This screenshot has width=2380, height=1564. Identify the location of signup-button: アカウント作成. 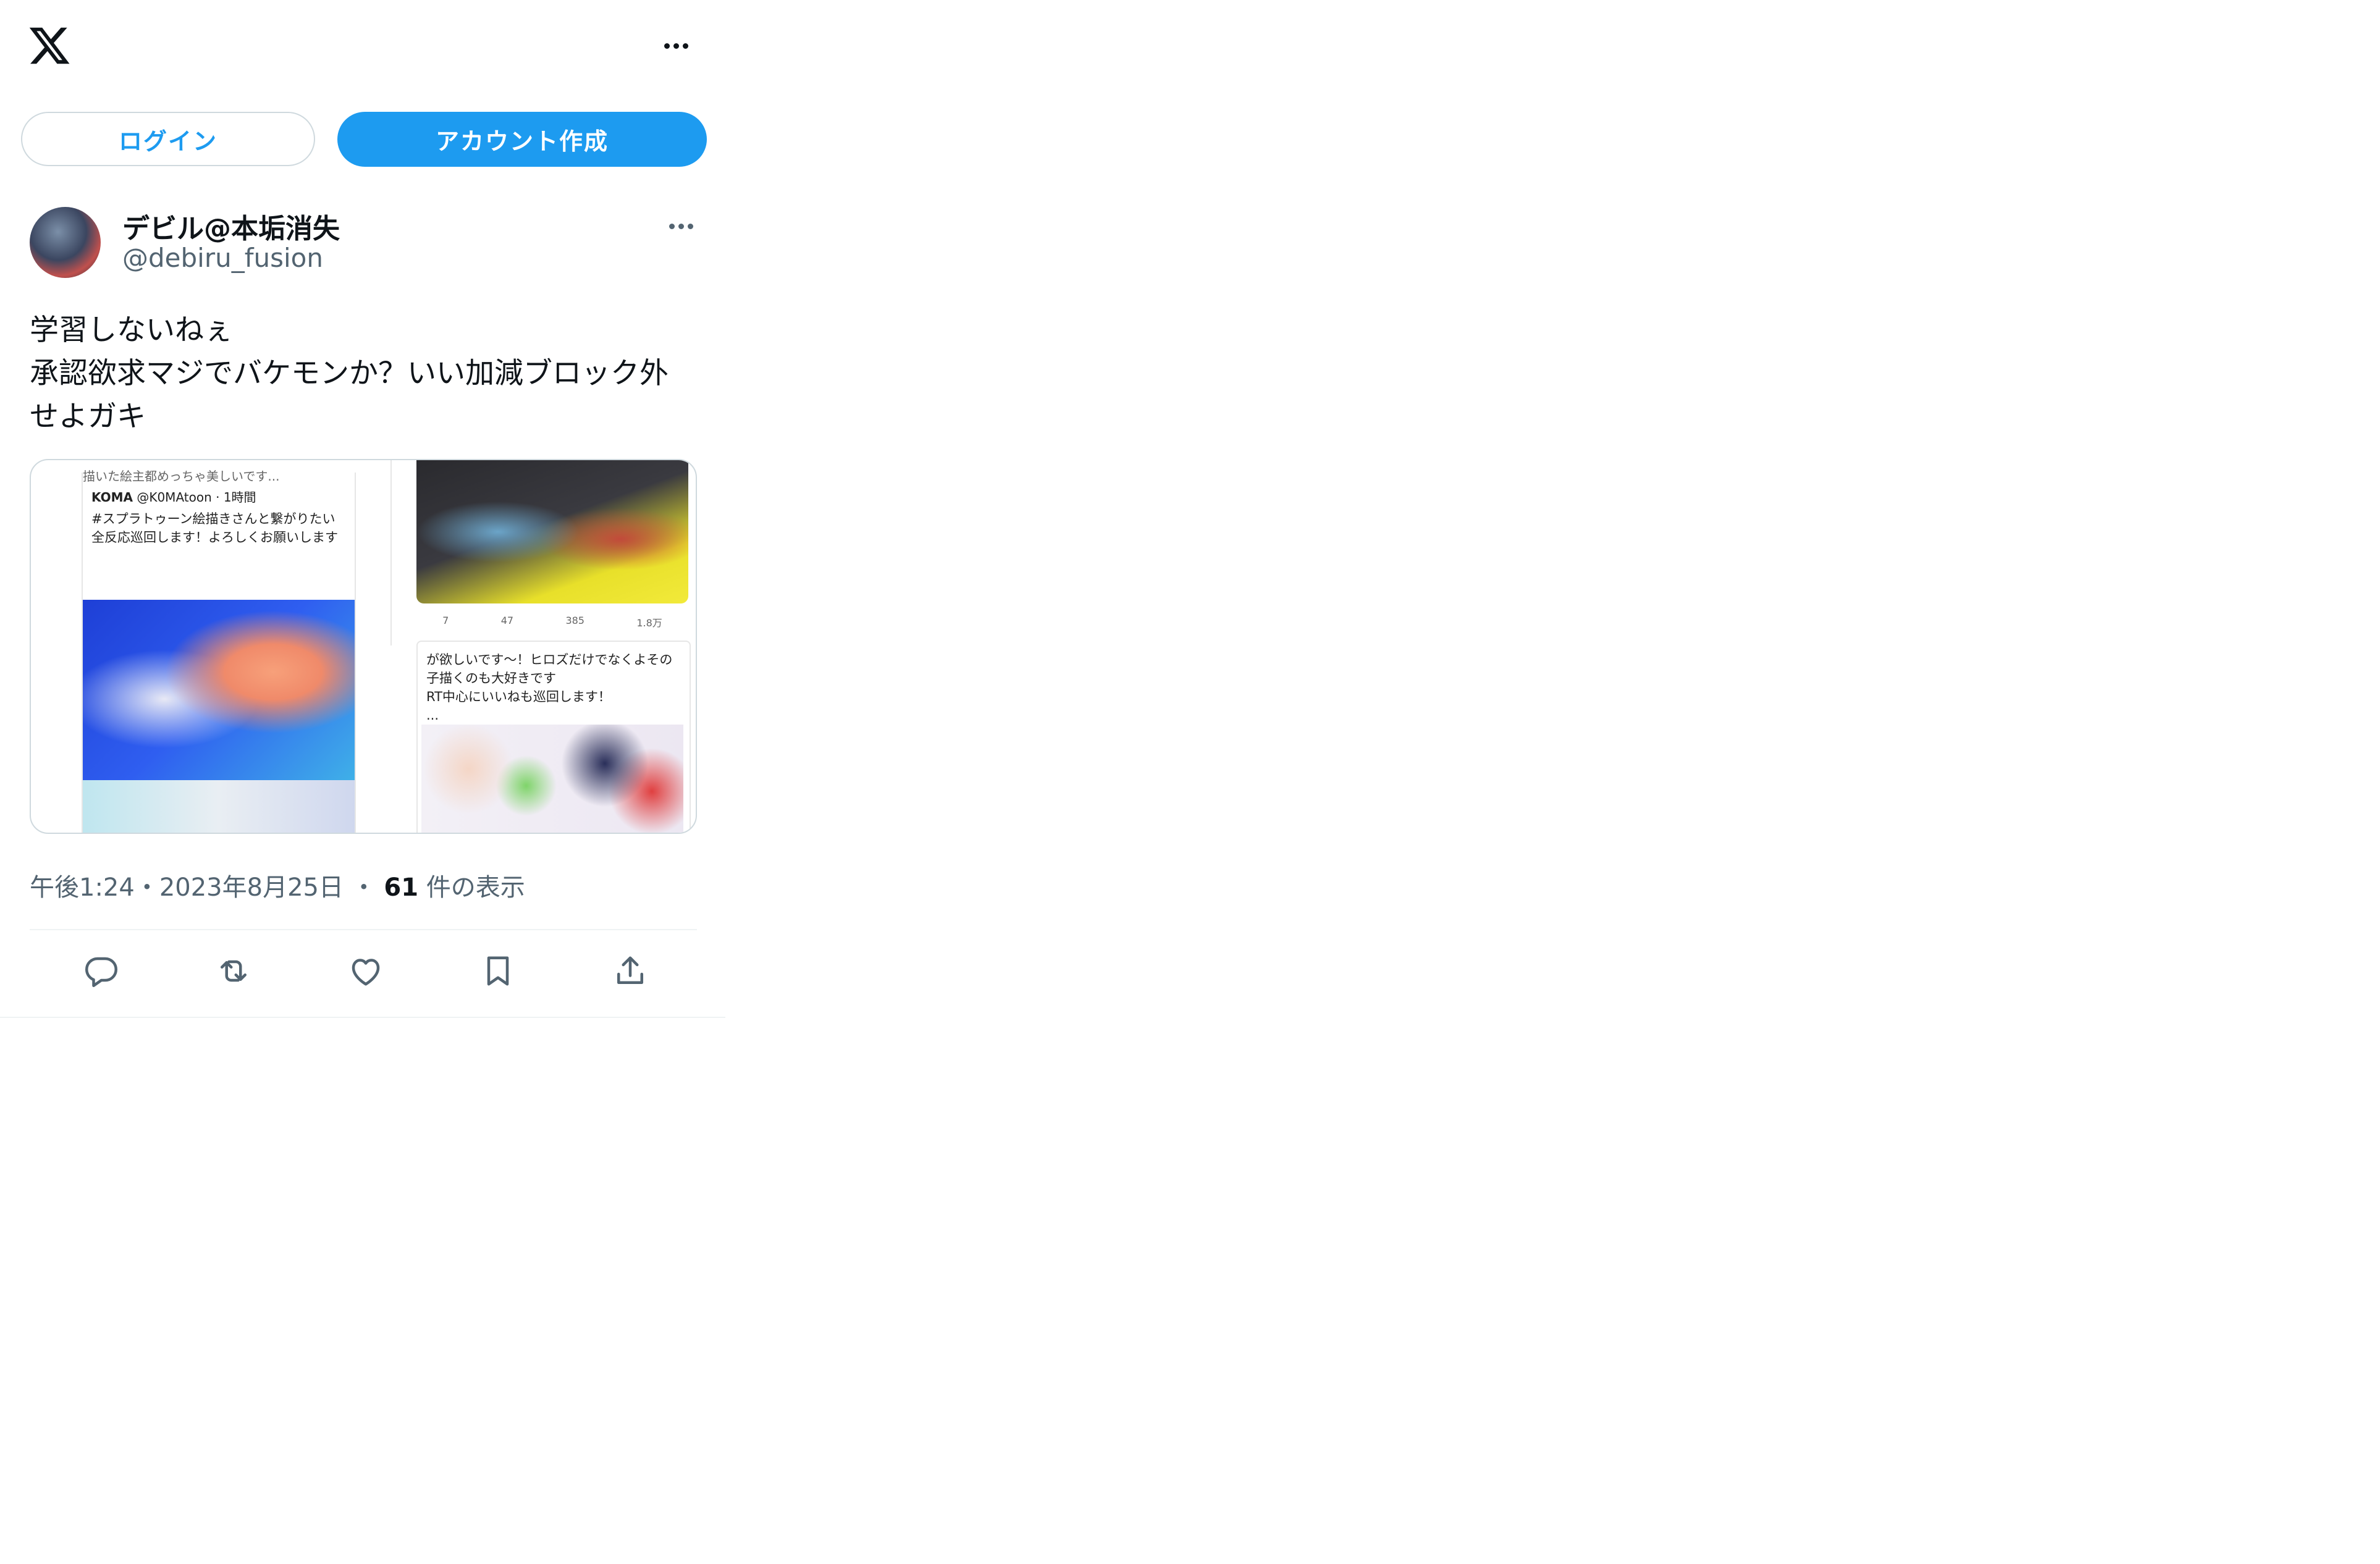
(522, 139).